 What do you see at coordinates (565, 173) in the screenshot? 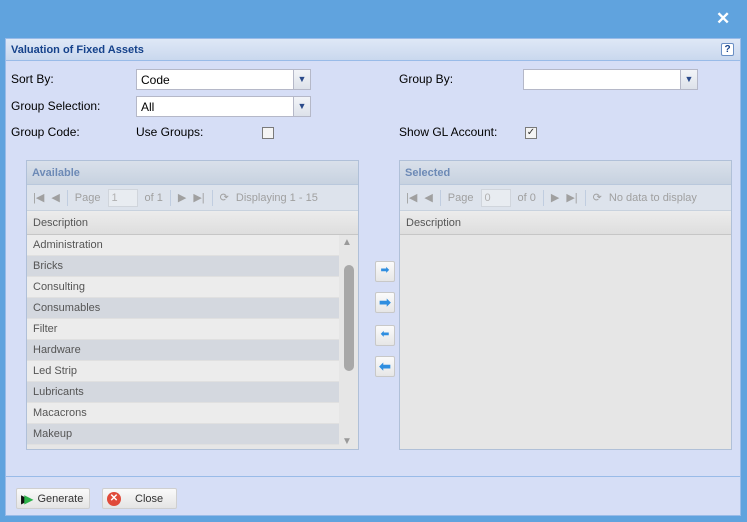
I see `selected-title: Selected` at bounding box center [565, 173].